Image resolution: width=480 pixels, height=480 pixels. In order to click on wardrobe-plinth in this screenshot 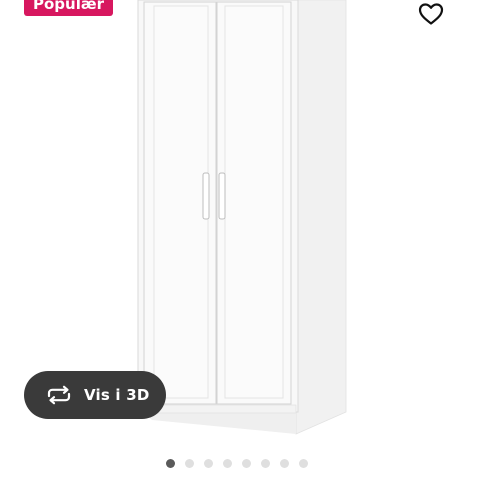, I will do `click(220, 409)`.